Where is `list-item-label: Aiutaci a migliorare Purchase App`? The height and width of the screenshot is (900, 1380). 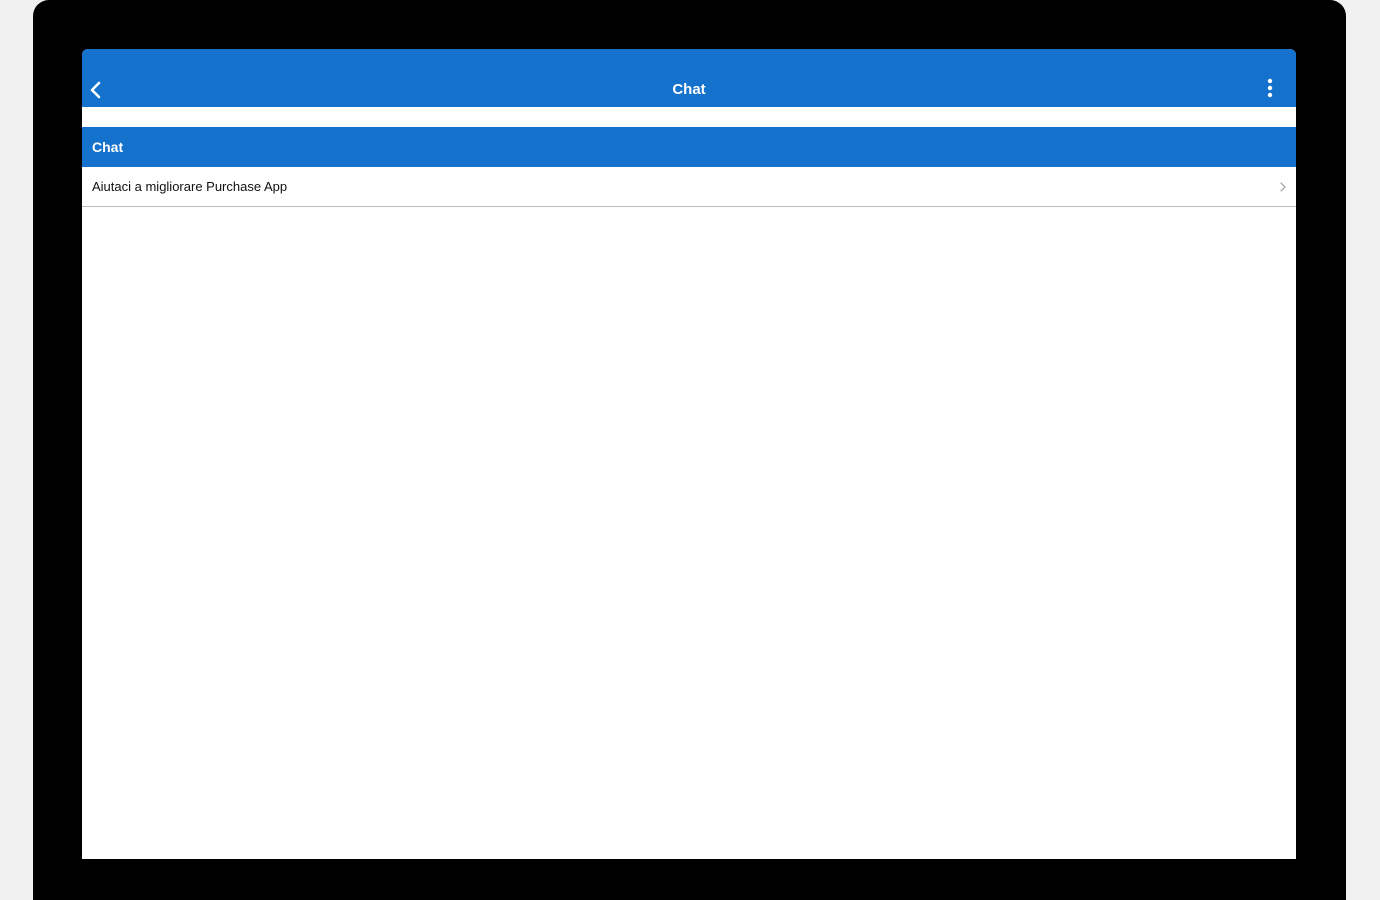 list-item-label: Aiutaci a migliorare Purchase App is located at coordinates (190, 186).